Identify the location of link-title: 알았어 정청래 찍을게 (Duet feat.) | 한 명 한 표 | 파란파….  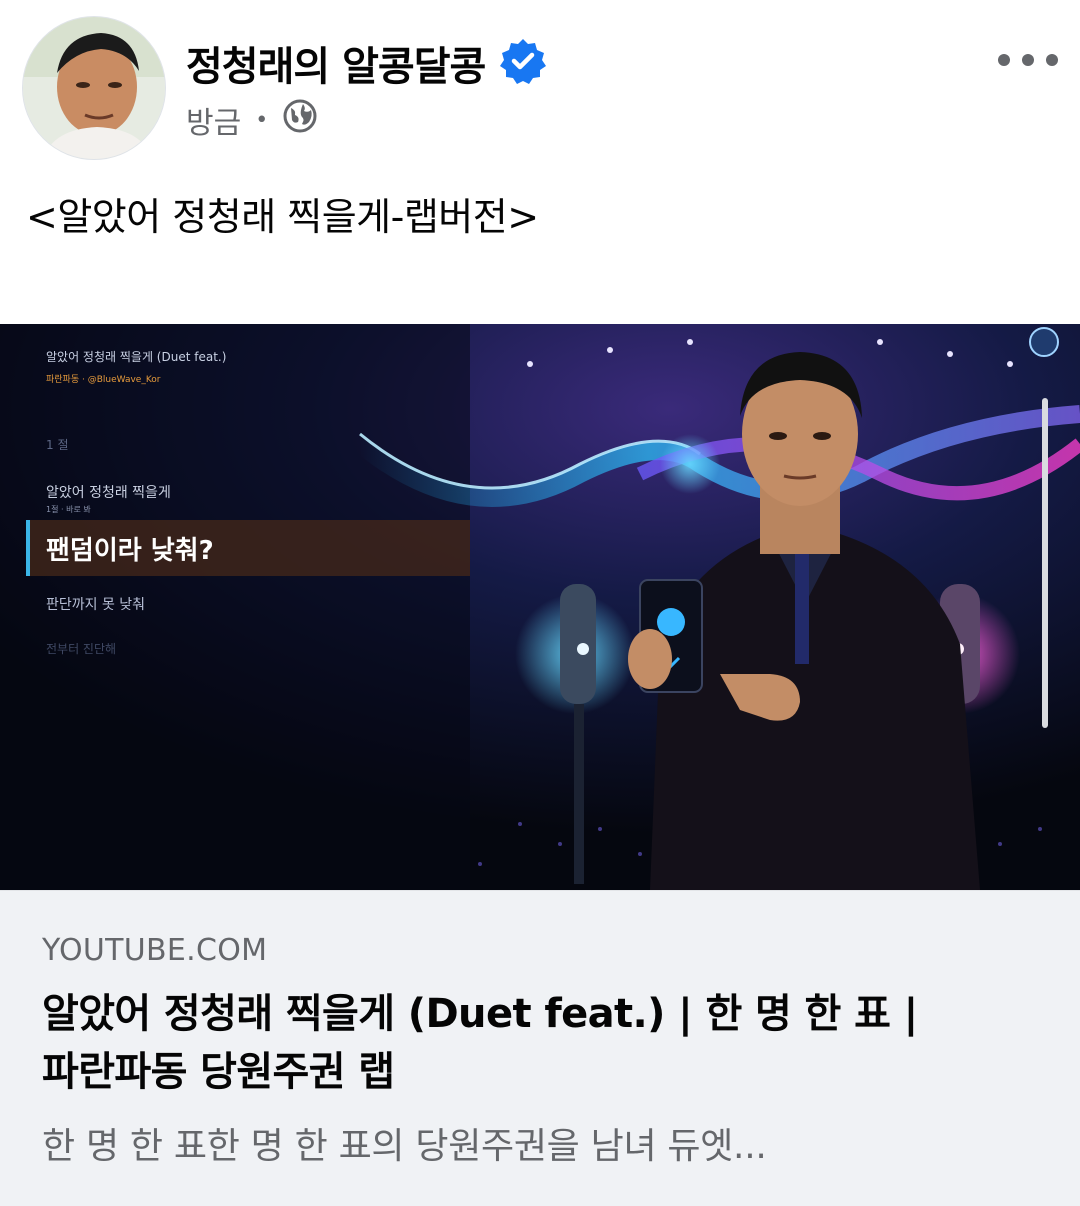
(542, 1043).